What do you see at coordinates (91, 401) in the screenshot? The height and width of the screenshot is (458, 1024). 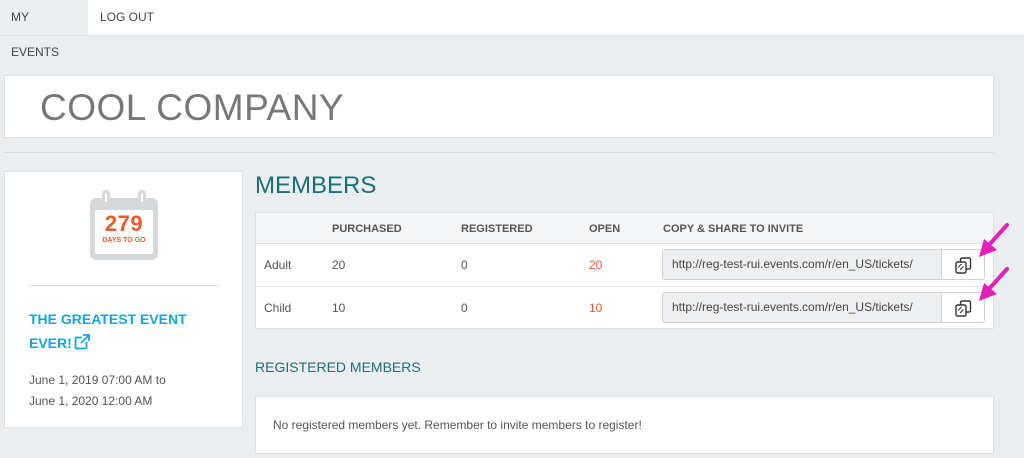 I see `event-end-date: June 1, 2020 12:00 AM` at bounding box center [91, 401].